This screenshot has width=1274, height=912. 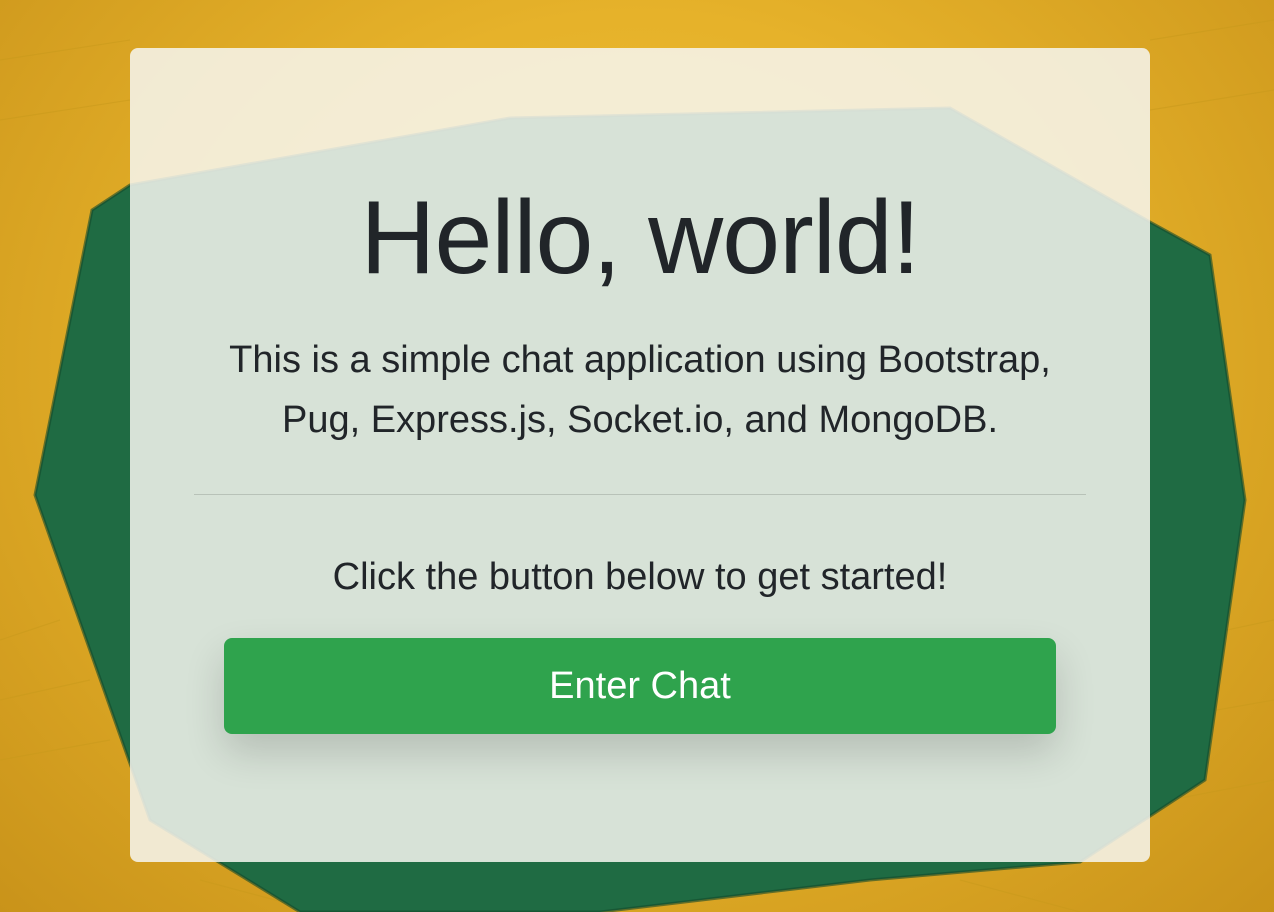 What do you see at coordinates (640, 577) in the screenshot?
I see `call-to-action-text: Click the button below to get started!` at bounding box center [640, 577].